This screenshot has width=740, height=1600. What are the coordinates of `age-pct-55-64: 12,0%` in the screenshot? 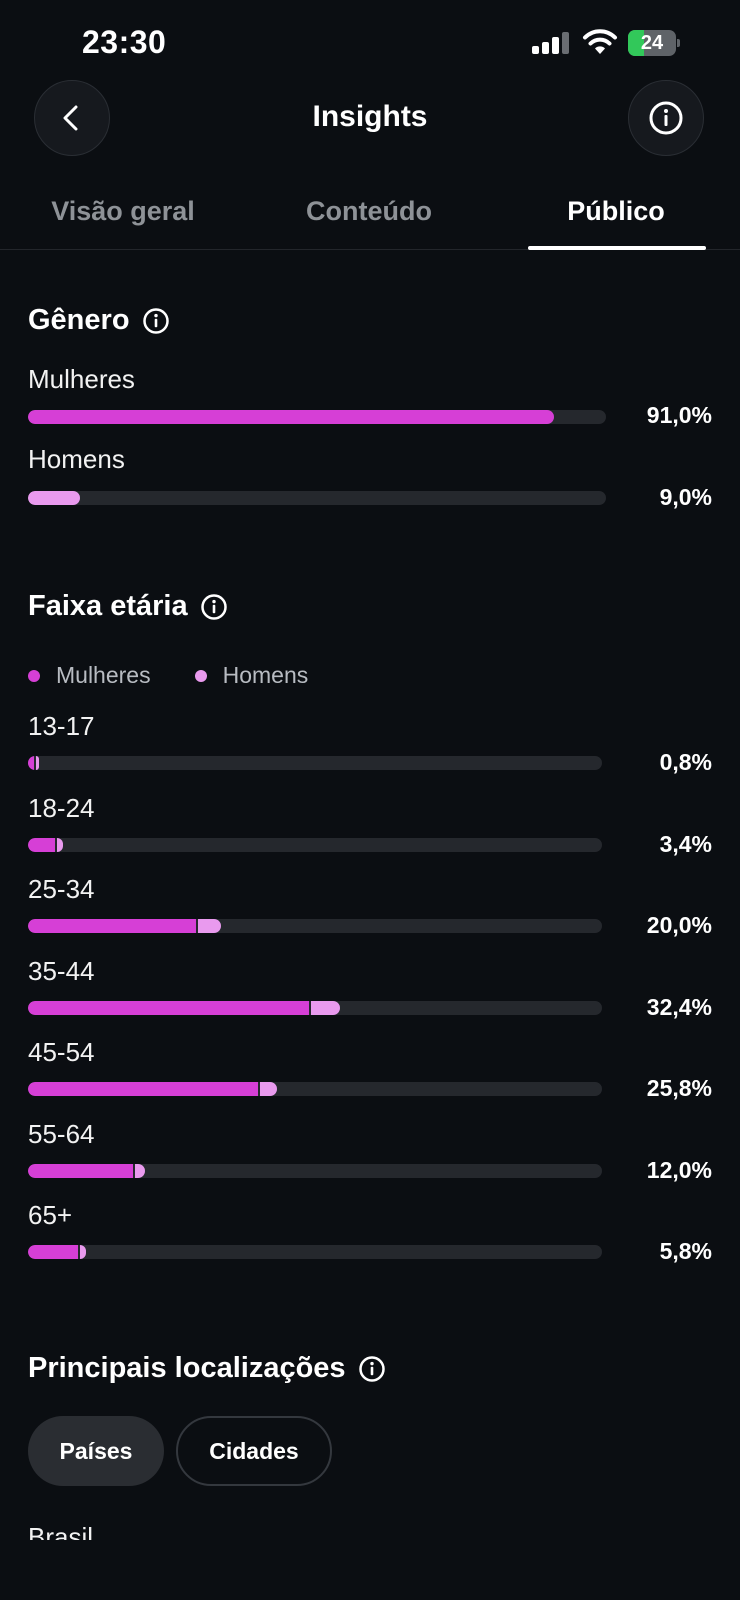 It's located at (679, 1169).